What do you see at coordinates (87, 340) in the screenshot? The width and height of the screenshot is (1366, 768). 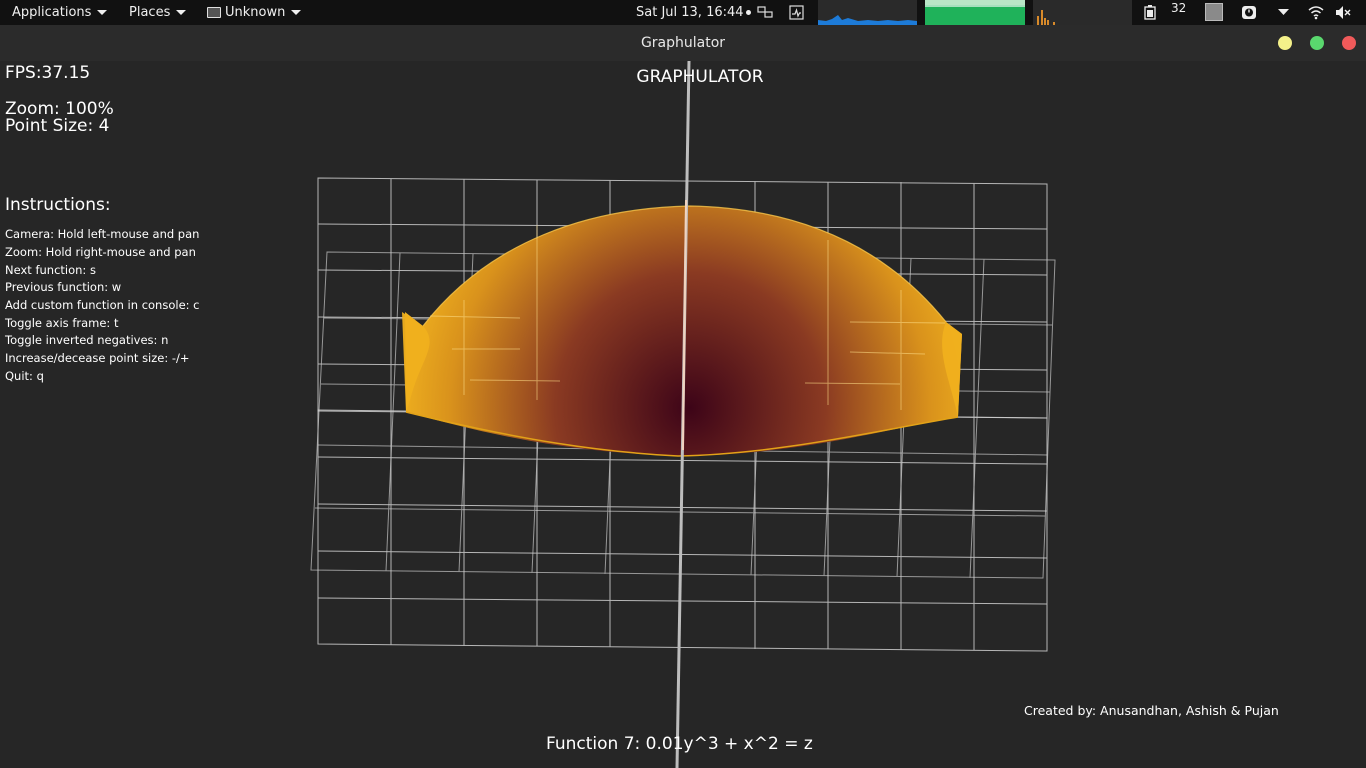 I see `instruction-toggle-negatives: Toggle inverted negatives: n` at bounding box center [87, 340].